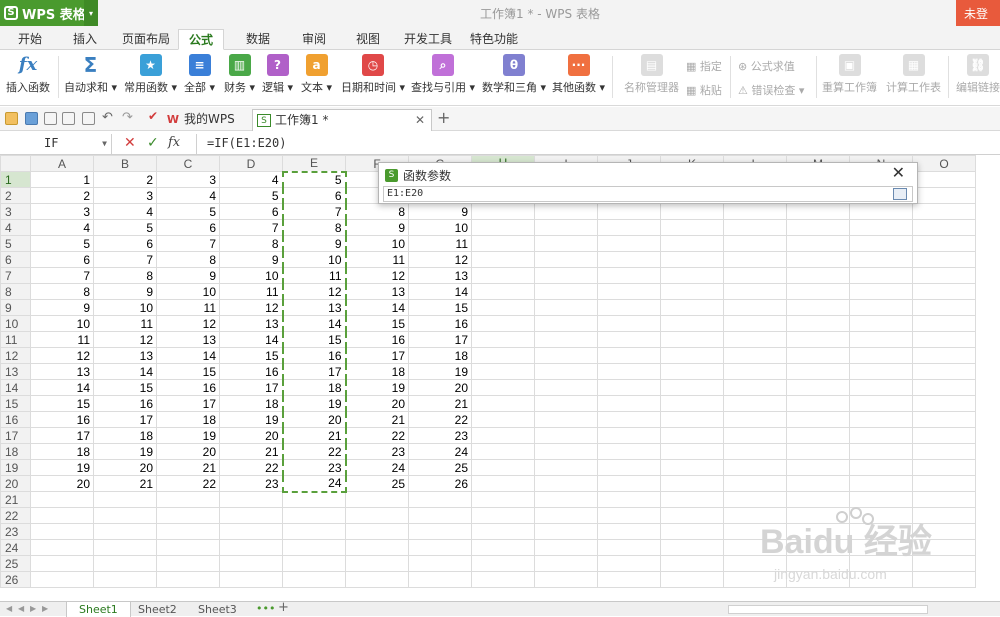 The image size is (1000, 617). Describe the element at coordinates (566, 371) in the screenshot. I see `cell-i13` at that location.